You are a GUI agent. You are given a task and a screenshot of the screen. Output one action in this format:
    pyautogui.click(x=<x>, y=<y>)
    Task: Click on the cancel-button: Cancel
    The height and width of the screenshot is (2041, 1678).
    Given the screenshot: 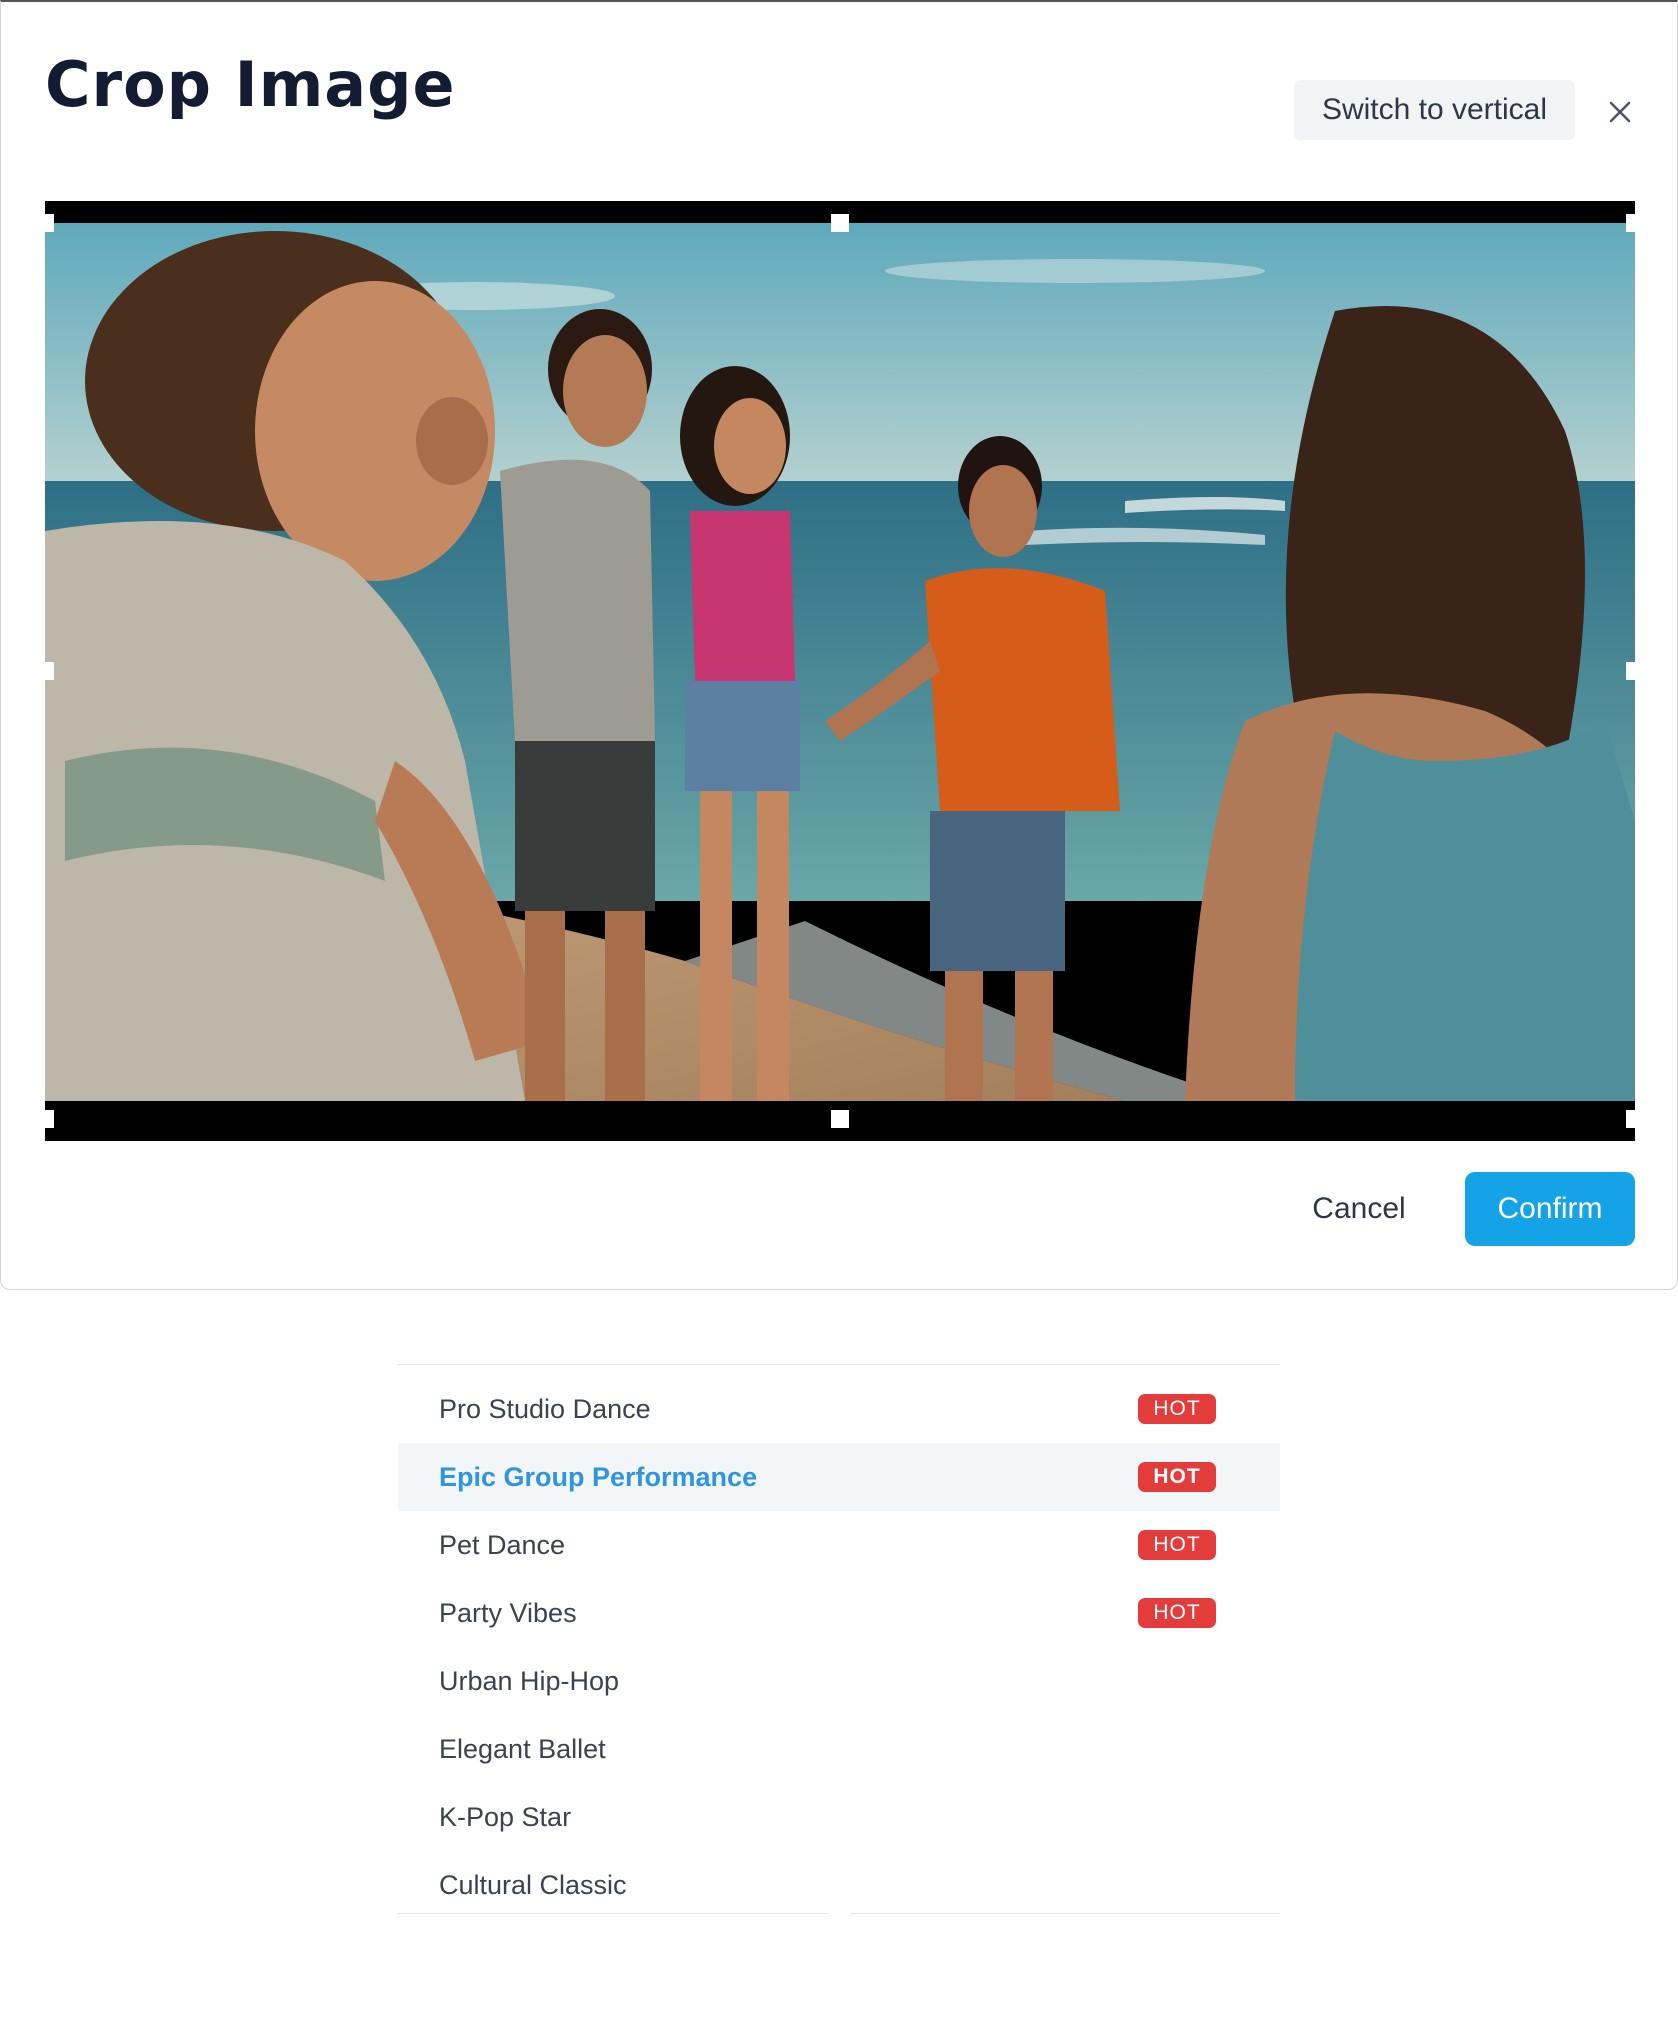 What is the action you would take?
    pyautogui.click(x=1359, y=1209)
    